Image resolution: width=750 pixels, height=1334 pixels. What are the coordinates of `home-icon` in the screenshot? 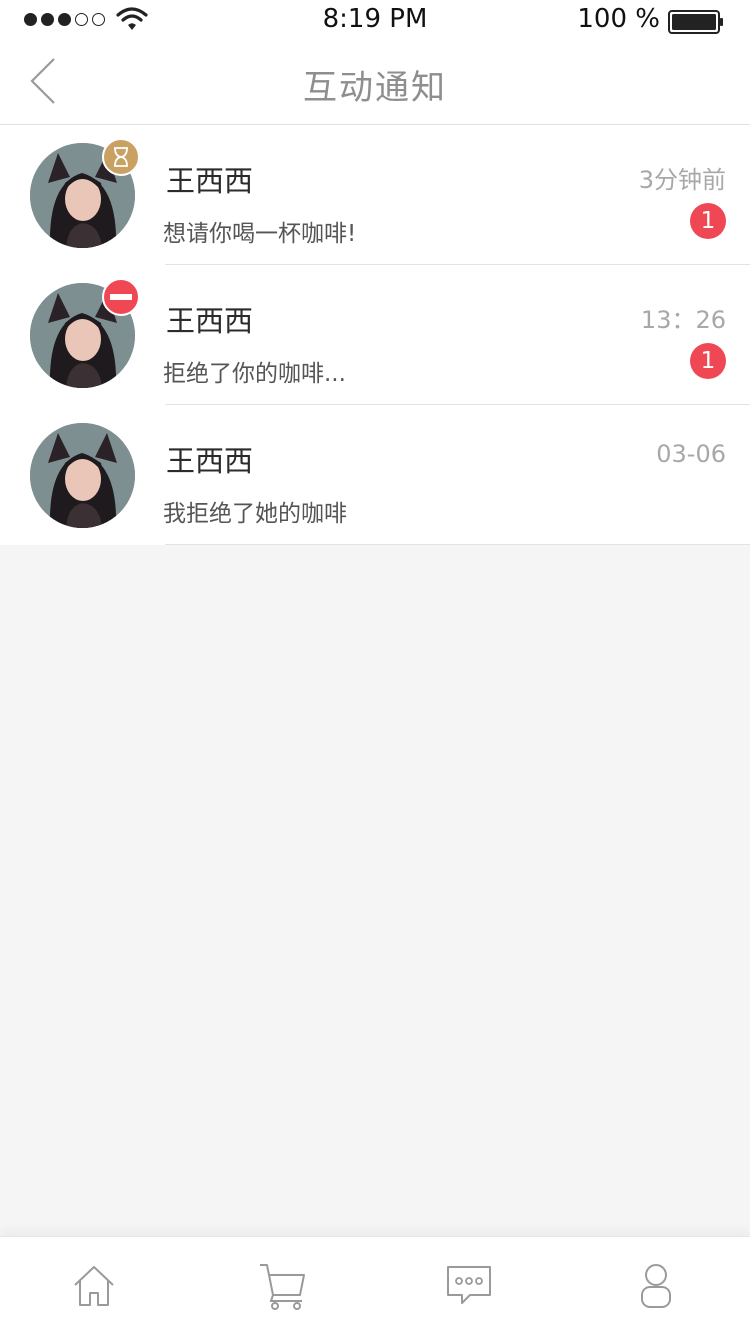 It's located at (94, 1286).